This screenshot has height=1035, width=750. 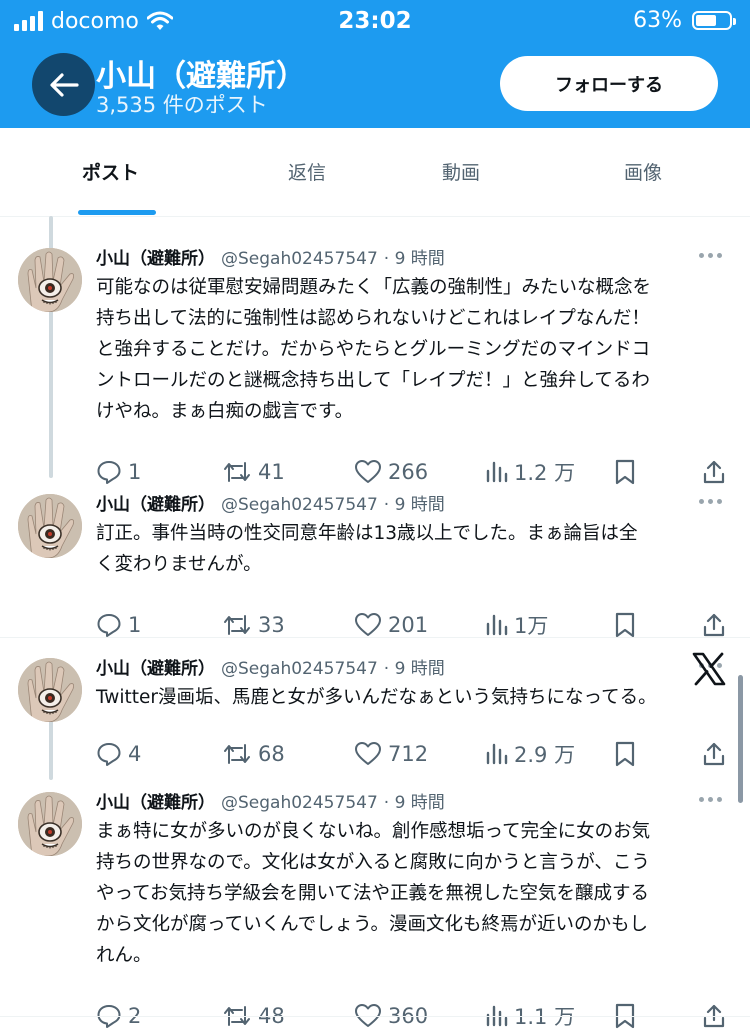 What do you see at coordinates (531, 626) in the screenshot?
I see `views-count: 1万` at bounding box center [531, 626].